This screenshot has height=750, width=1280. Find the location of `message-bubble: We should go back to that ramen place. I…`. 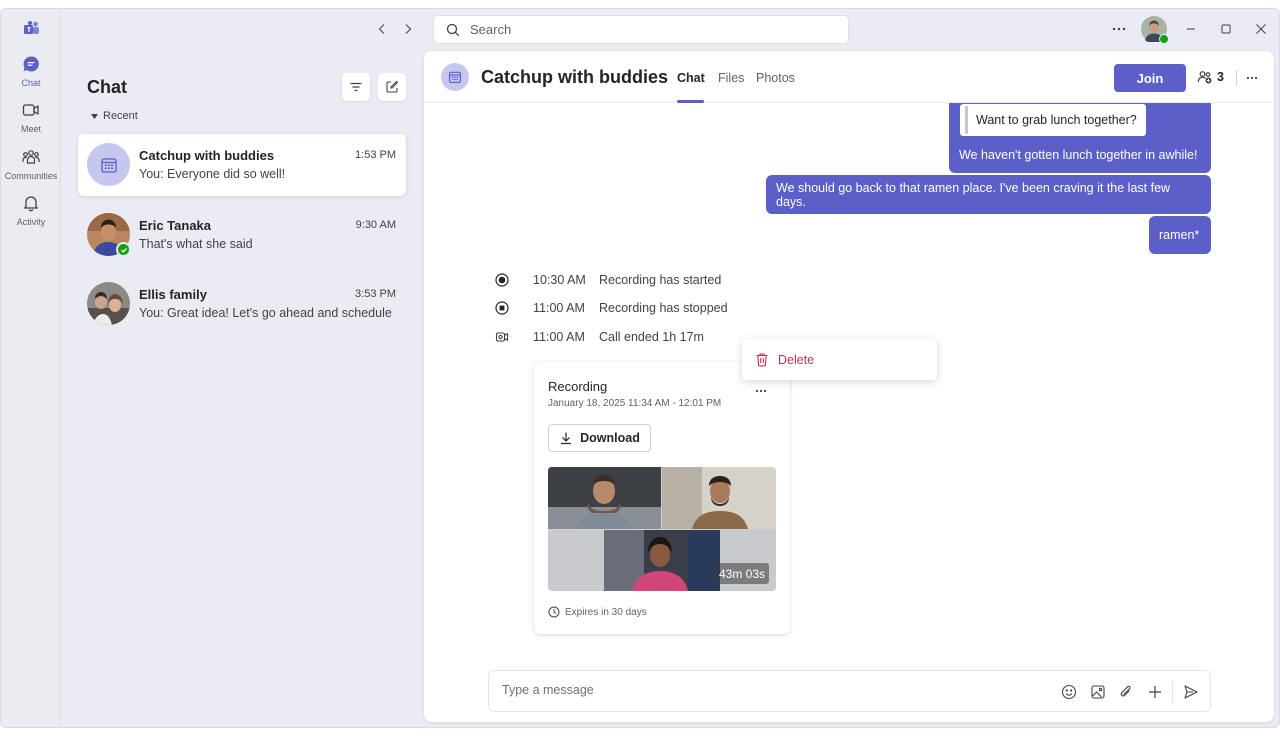

message-bubble: We should go back to that ramen place. I… is located at coordinates (988, 194).